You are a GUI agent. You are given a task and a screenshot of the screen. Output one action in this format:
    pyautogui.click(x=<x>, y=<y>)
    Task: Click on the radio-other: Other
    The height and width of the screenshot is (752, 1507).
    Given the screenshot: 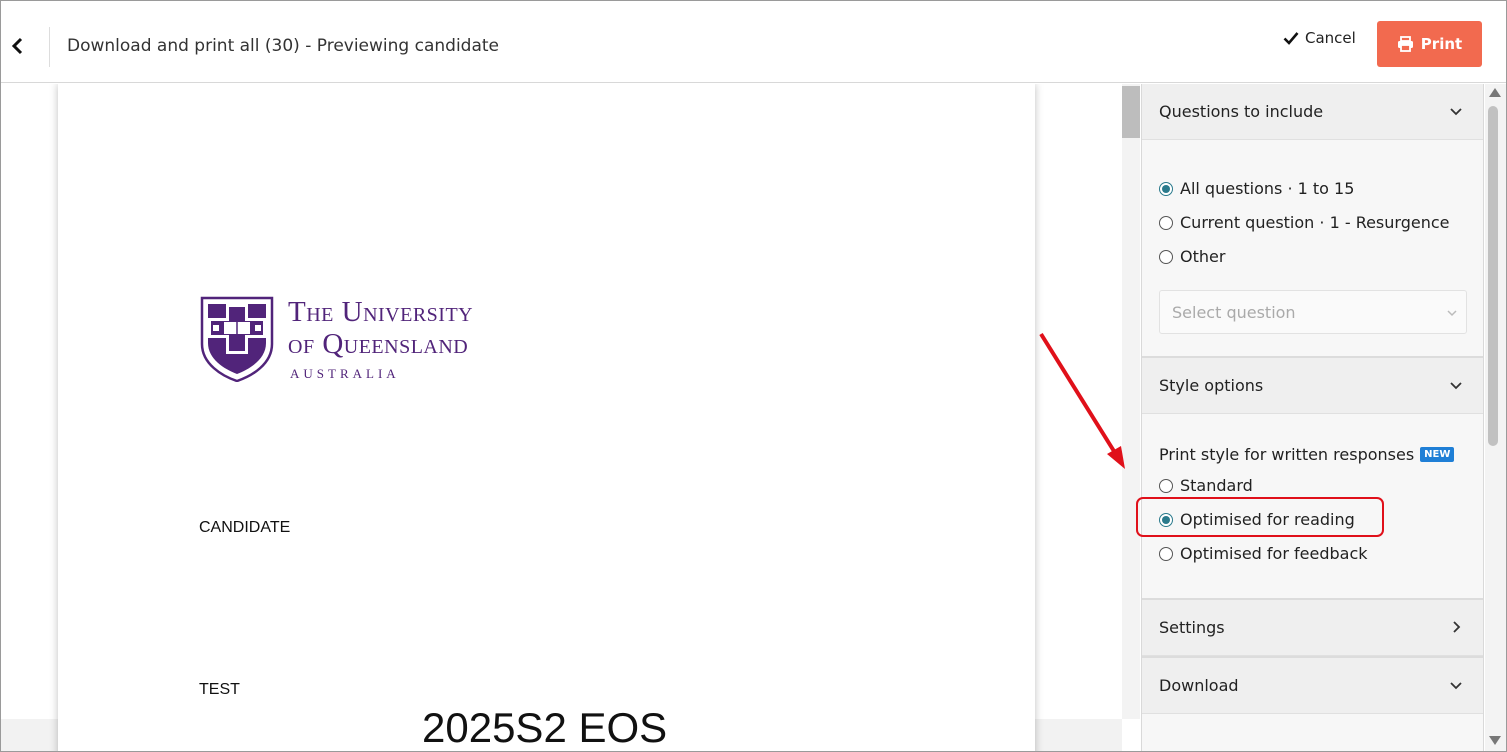 What is the action you would take?
    pyautogui.click(x=1192, y=256)
    